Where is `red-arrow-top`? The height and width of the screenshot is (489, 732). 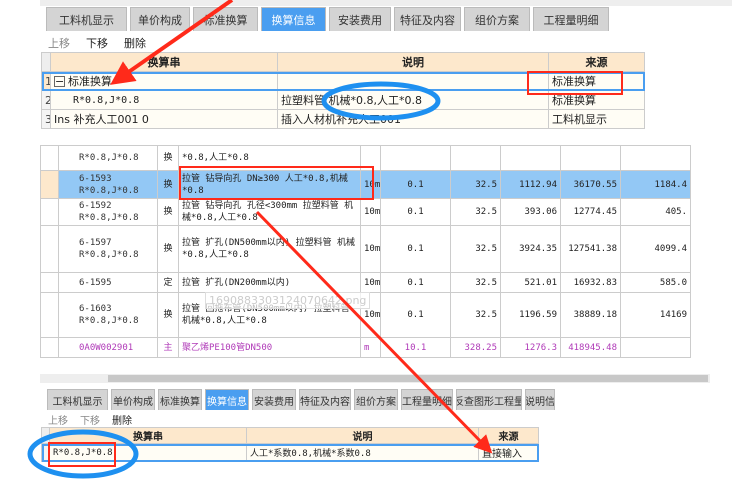
red-arrow-top is located at coordinates (172, 42).